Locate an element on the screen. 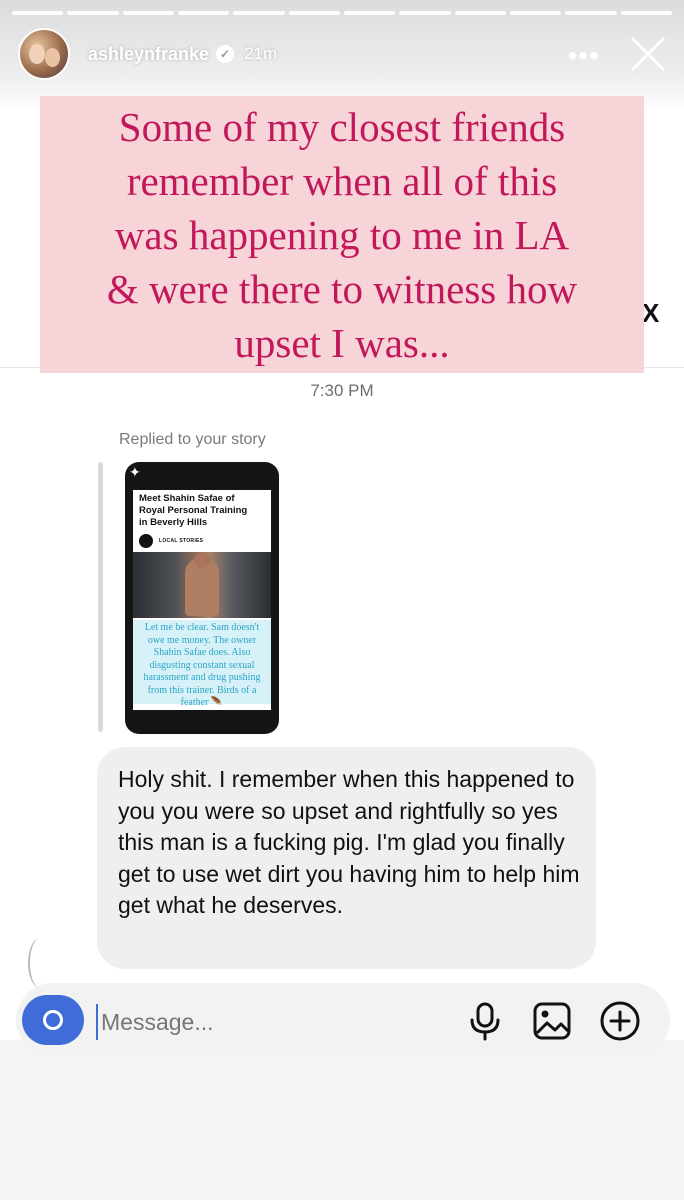 The height and width of the screenshot is (1200, 684). reply-indicator-bar is located at coordinates (100, 597).